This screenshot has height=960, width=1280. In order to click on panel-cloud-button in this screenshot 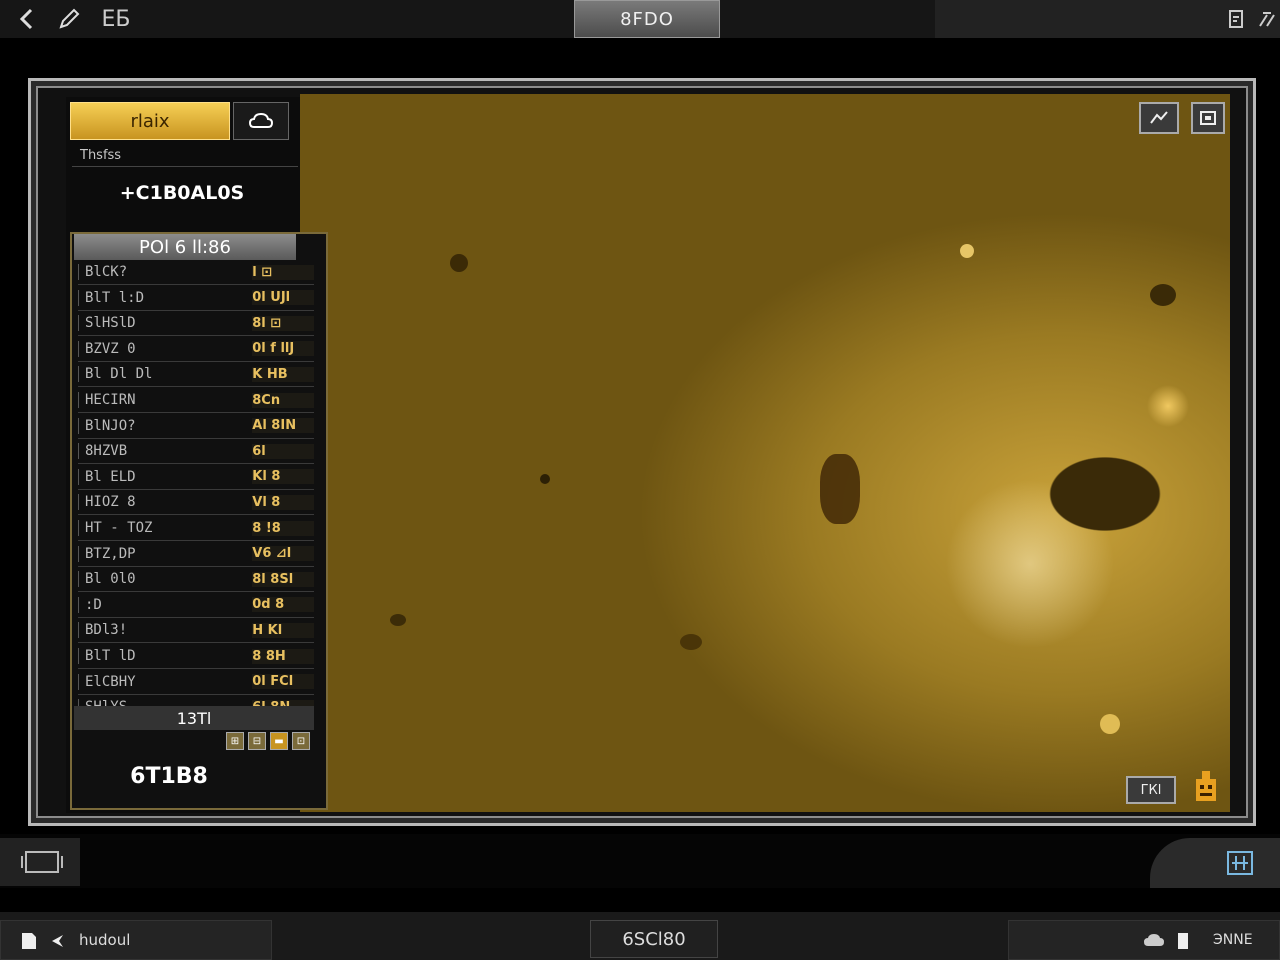, I will do `click(261, 121)`.